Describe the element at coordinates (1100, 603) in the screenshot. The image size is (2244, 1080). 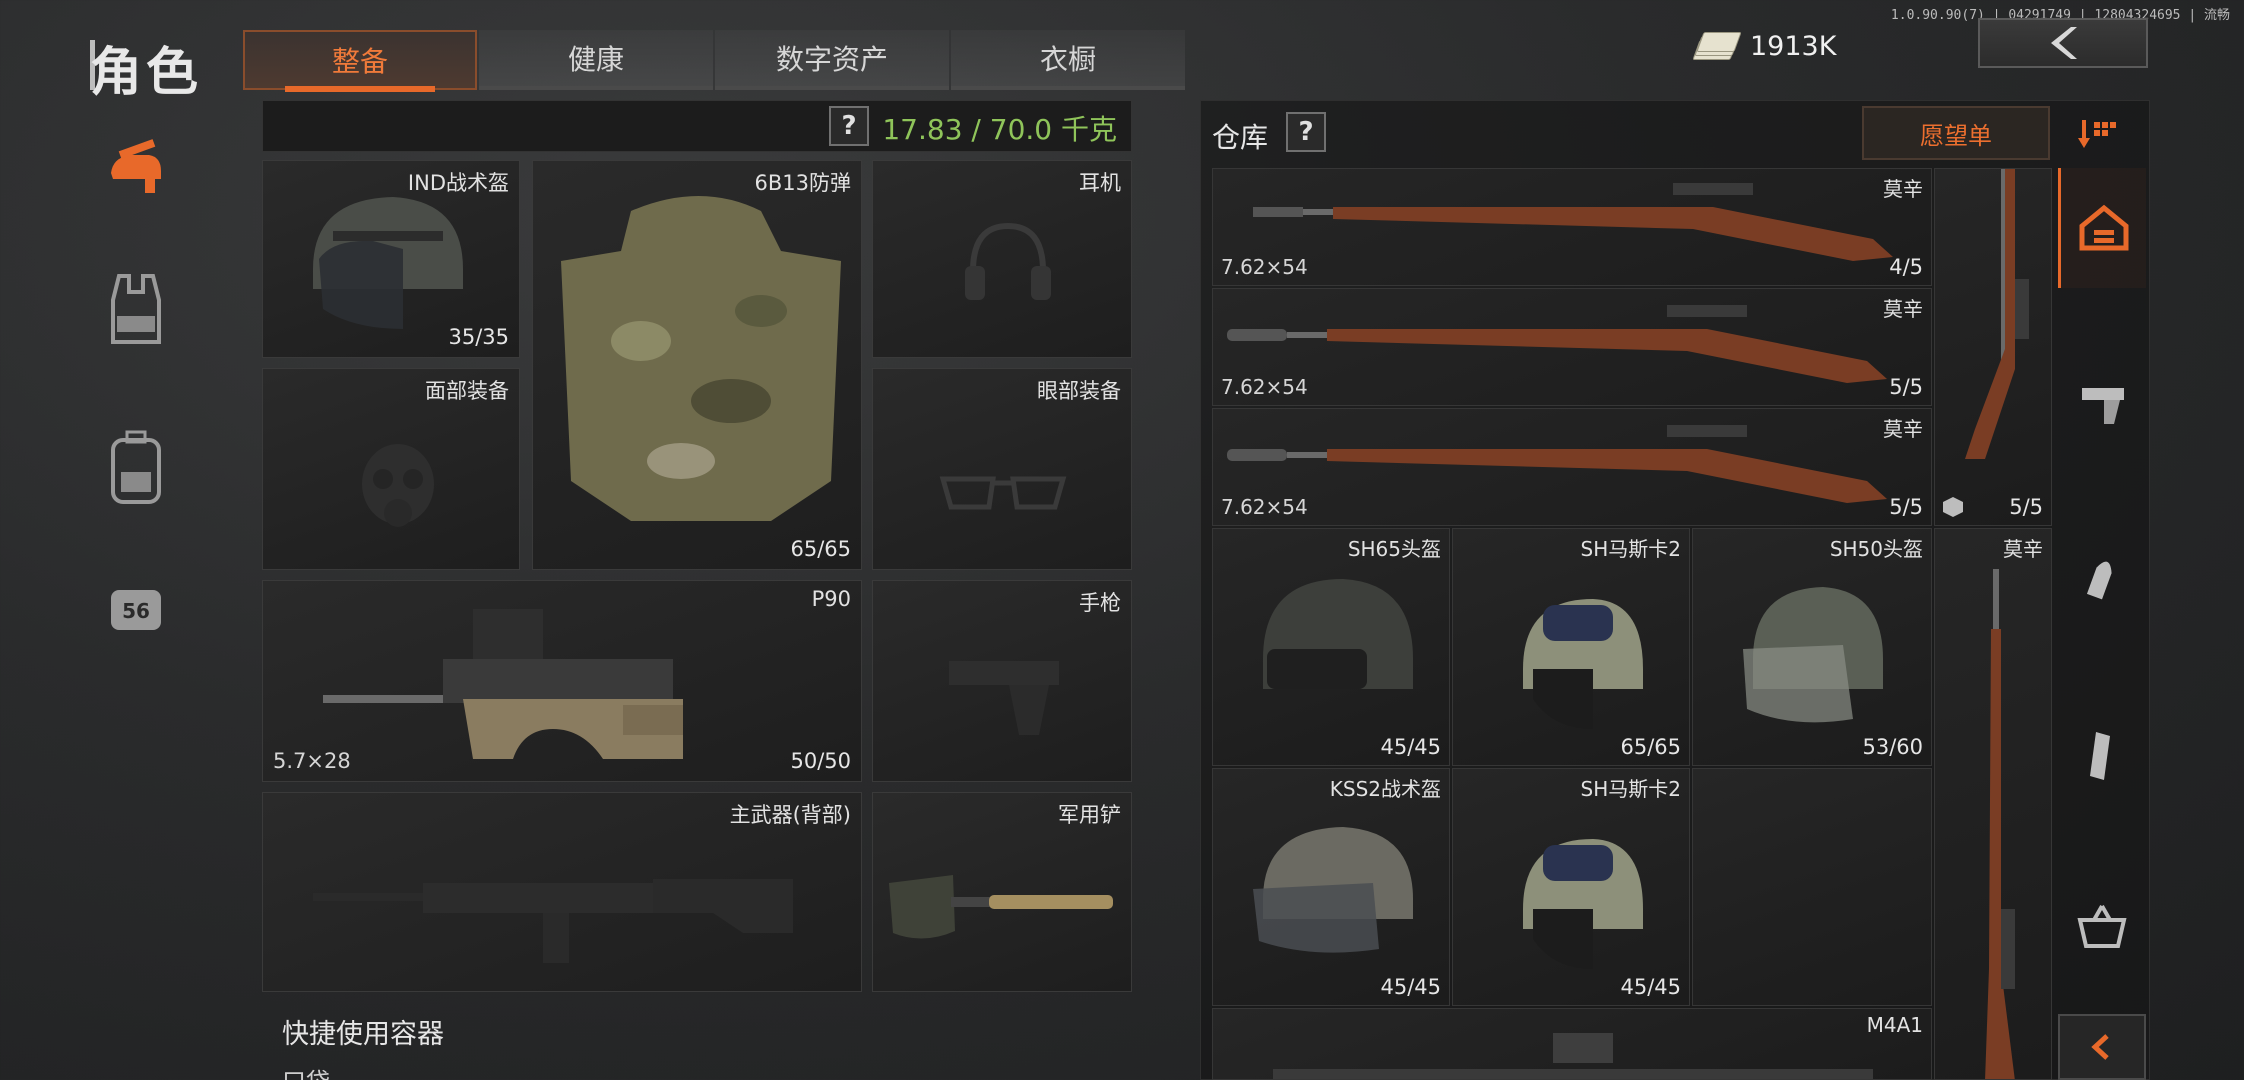
I see `slot-pistol-label: 手枪` at that location.